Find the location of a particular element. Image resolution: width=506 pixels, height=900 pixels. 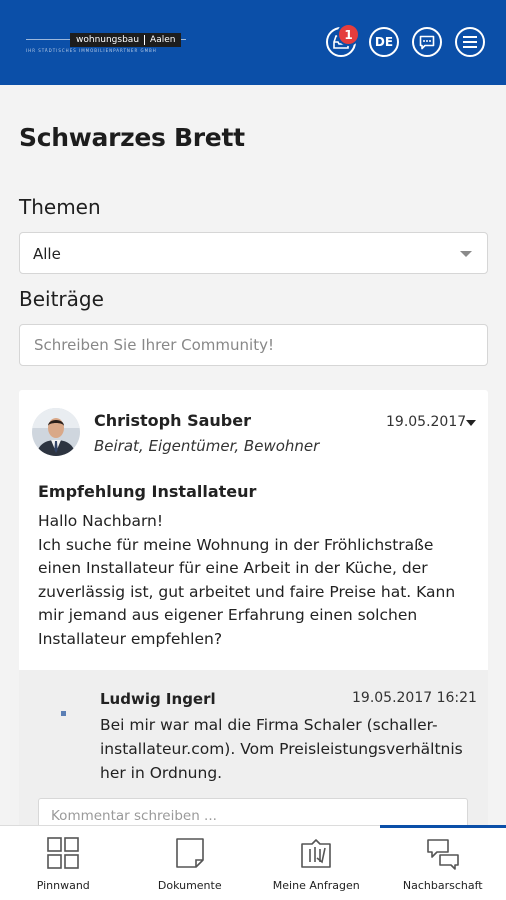

logo-word-left: wohnungsbau is located at coordinates (108, 40).